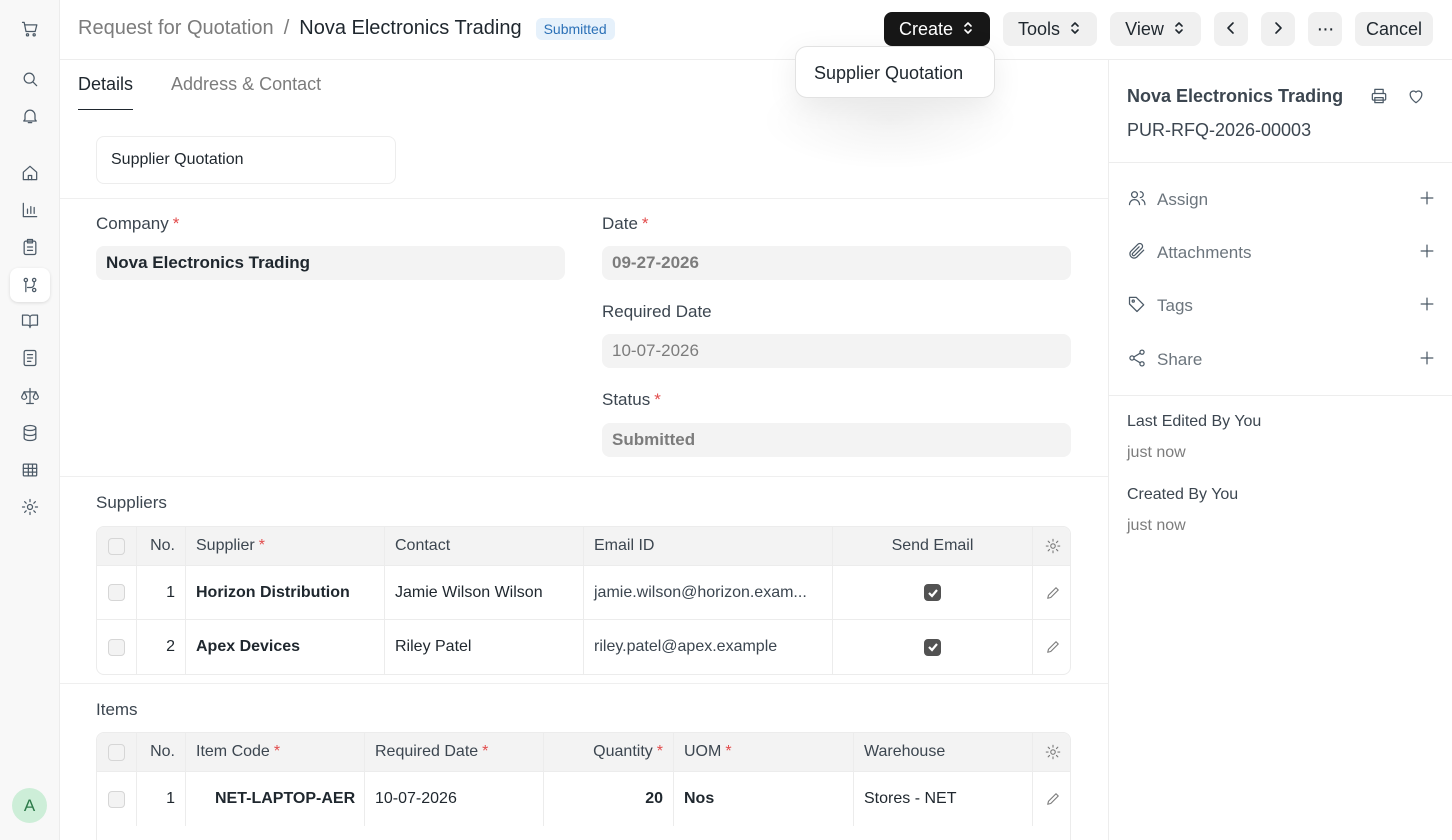  I want to click on last-edited-value: just now, so click(1156, 452).